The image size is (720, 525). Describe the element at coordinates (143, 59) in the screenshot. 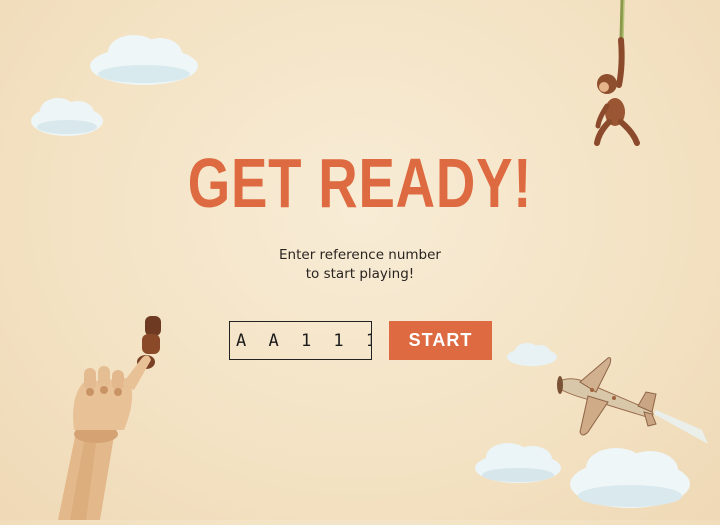

I see `cloud-top-left-large` at that location.